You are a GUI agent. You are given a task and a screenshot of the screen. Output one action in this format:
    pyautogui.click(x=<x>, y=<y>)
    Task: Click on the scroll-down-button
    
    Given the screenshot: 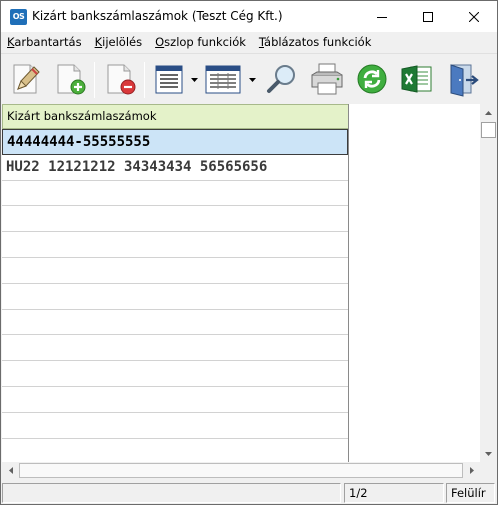 What is the action you would take?
    pyautogui.click(x=488, y=453)
    